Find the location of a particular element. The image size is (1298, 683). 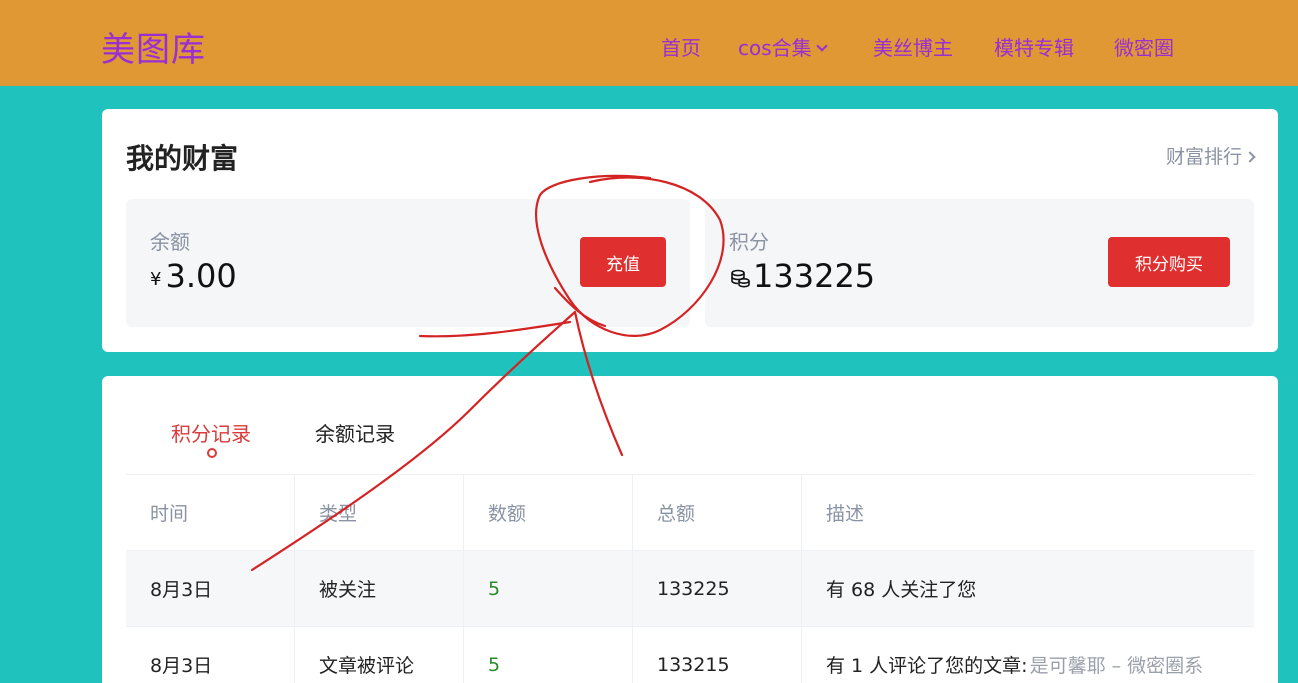

points-label: 积分 is located at coordinates (749, 242).